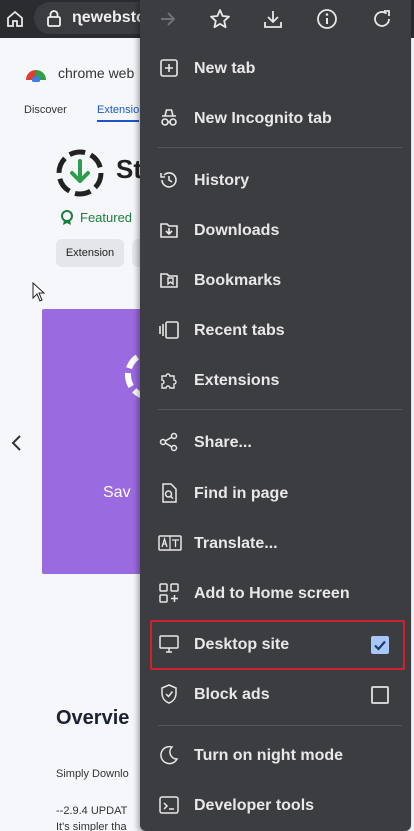 The width and height of the screenshot is (414, 831). Describe the element at coordinates (275, 181) in the screenshot. I see `menu-item-history: History` at that location.